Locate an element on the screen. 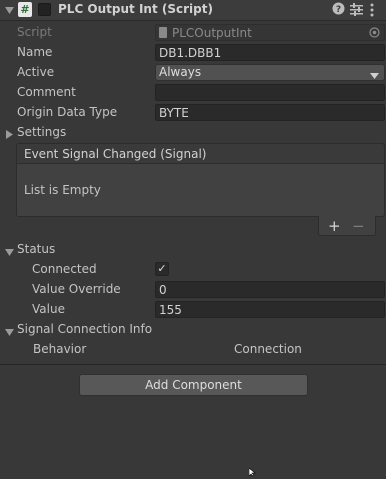 The width and height of the screenshot is (386, 479). settings-foldout-icon is located at coordinates (9, 135).